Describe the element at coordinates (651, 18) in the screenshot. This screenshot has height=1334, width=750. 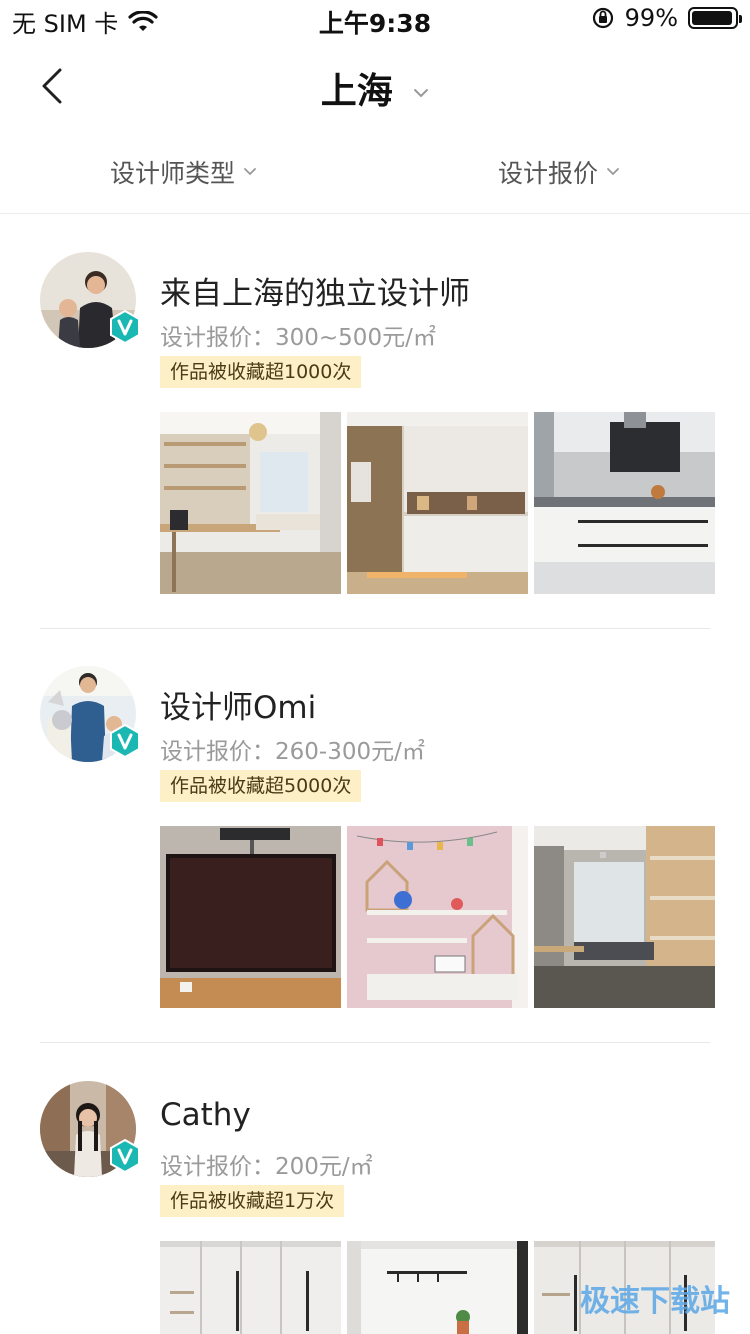
I see `battery-percent: 99%` at that location.